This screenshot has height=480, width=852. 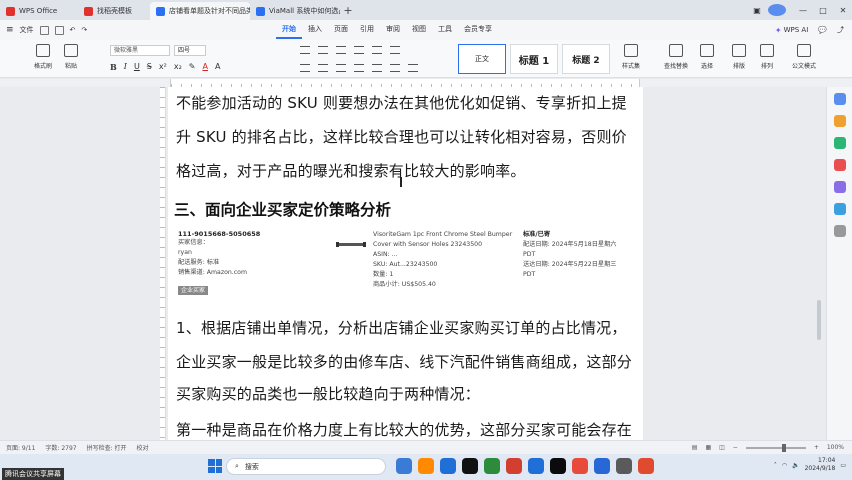 I want to click on paste-button: 粘贴, so click(x=71, y=57).